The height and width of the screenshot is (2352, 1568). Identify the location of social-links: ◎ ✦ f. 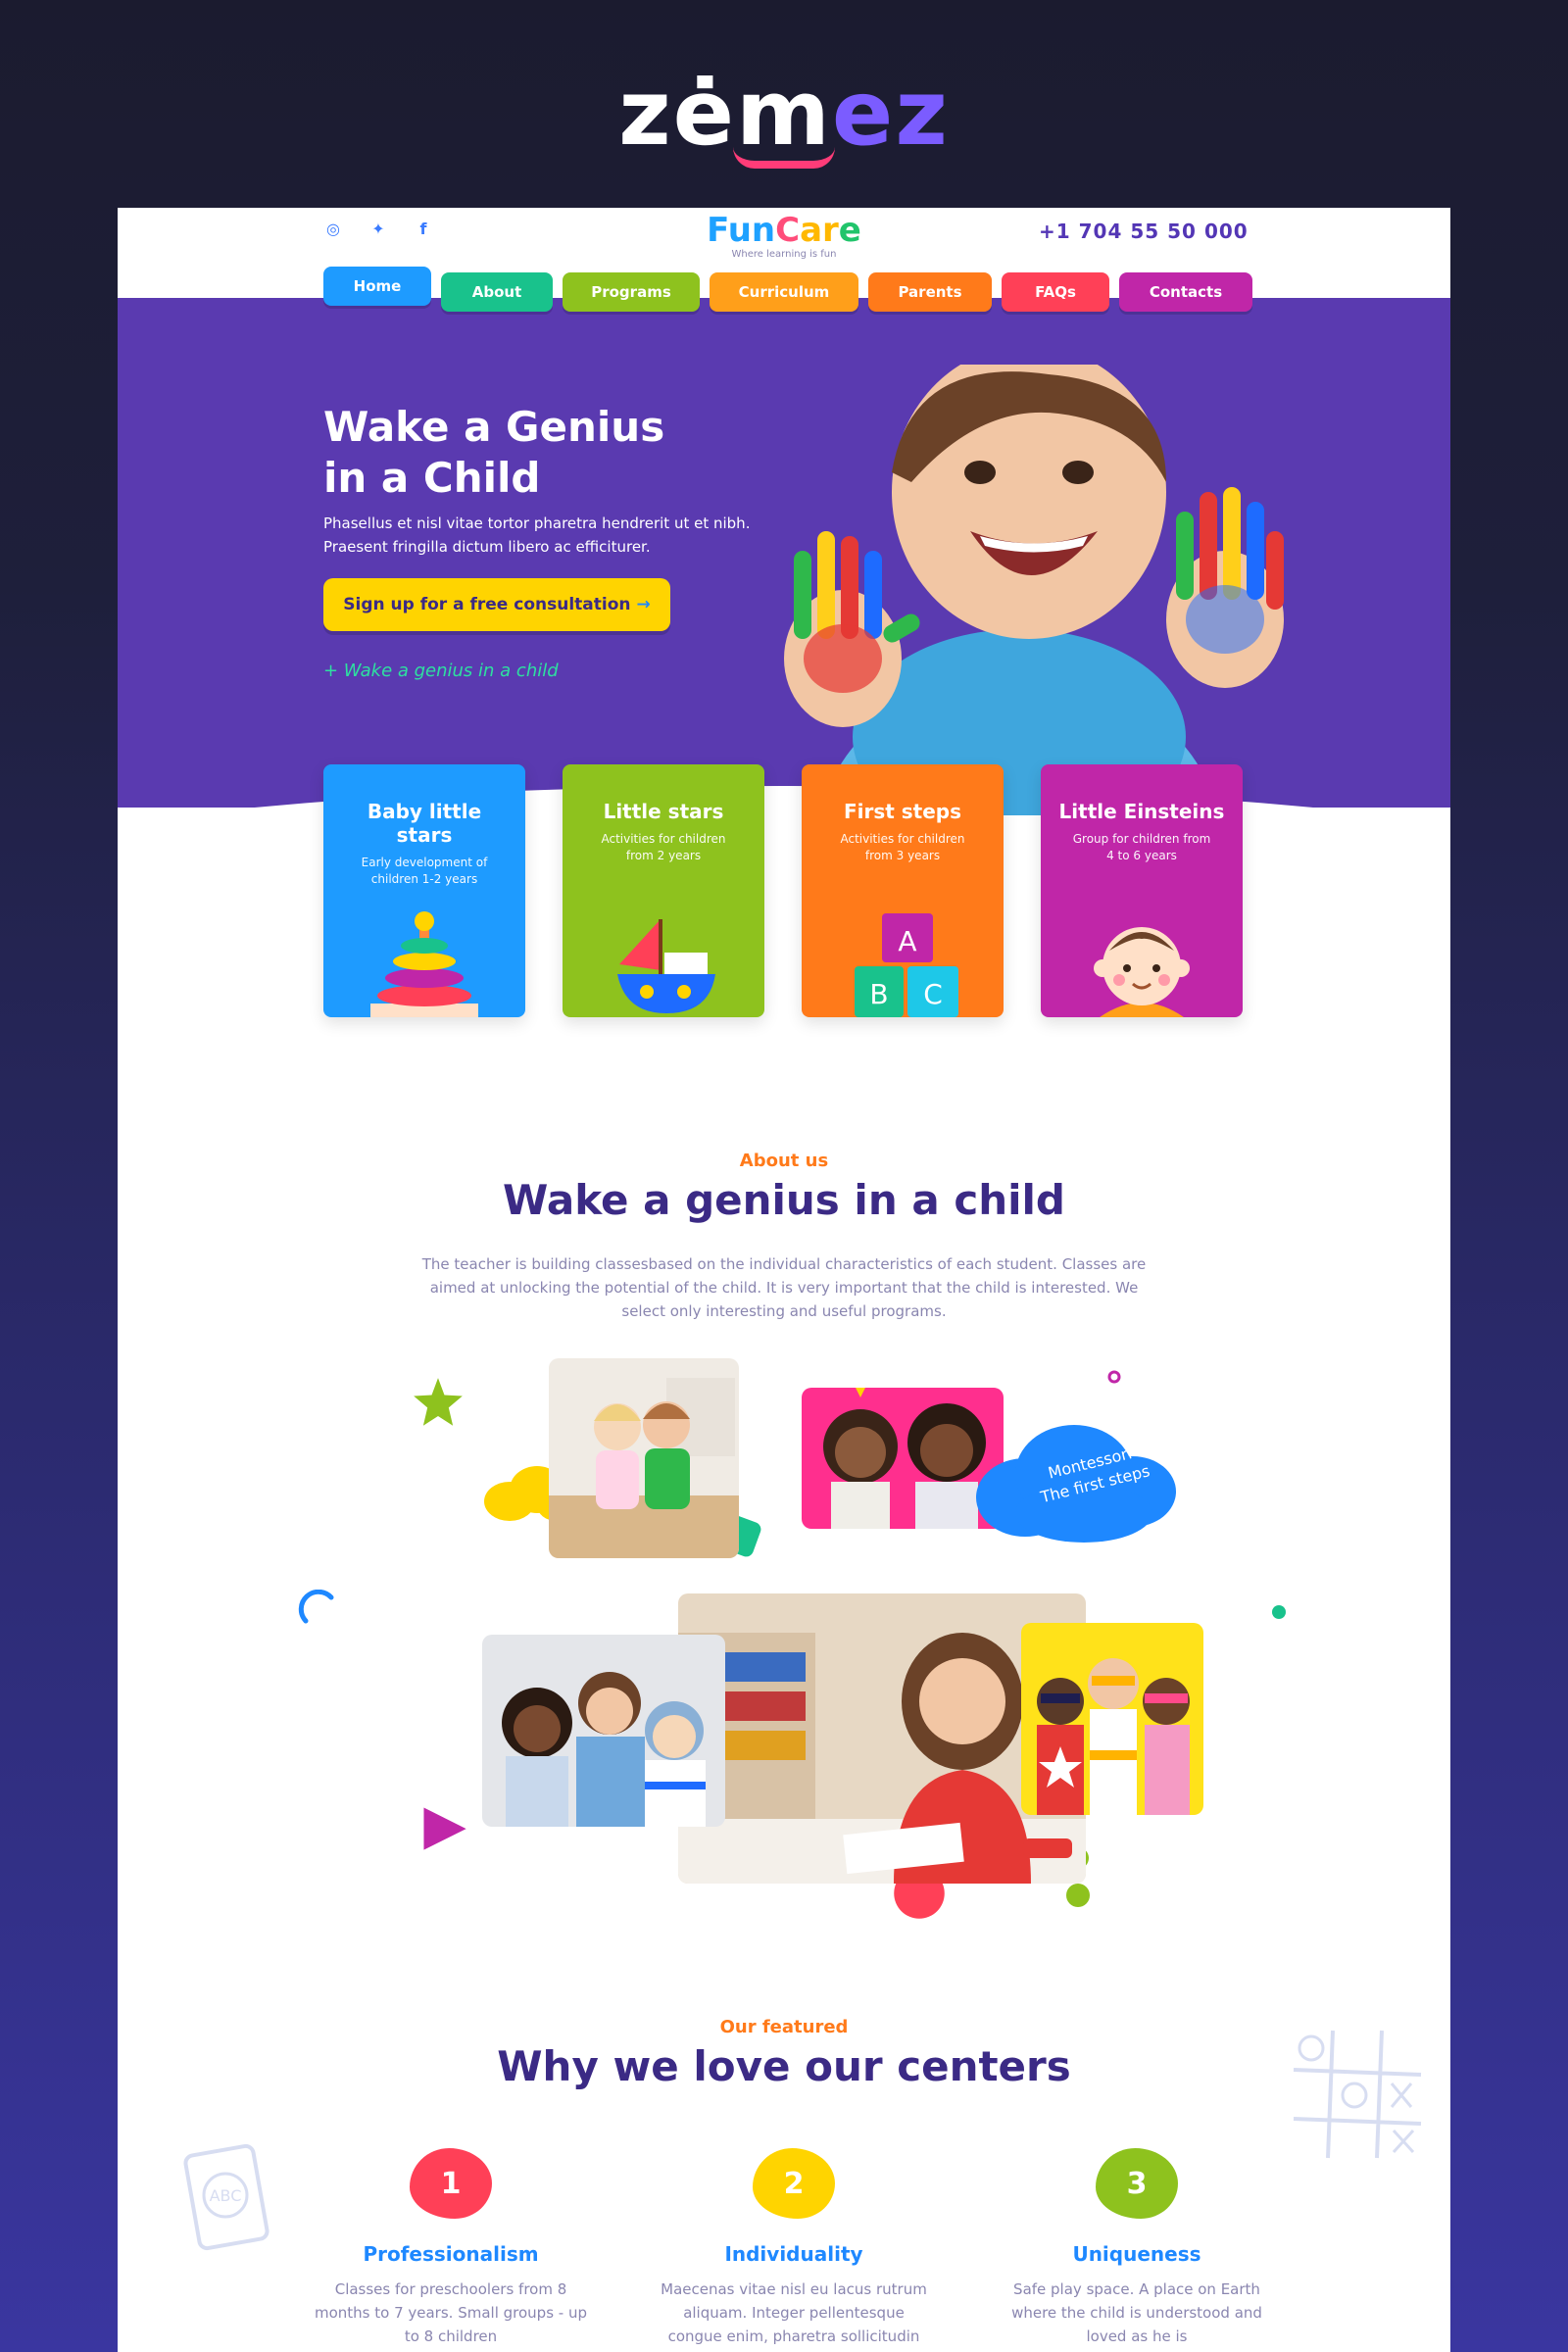
(378, 229).